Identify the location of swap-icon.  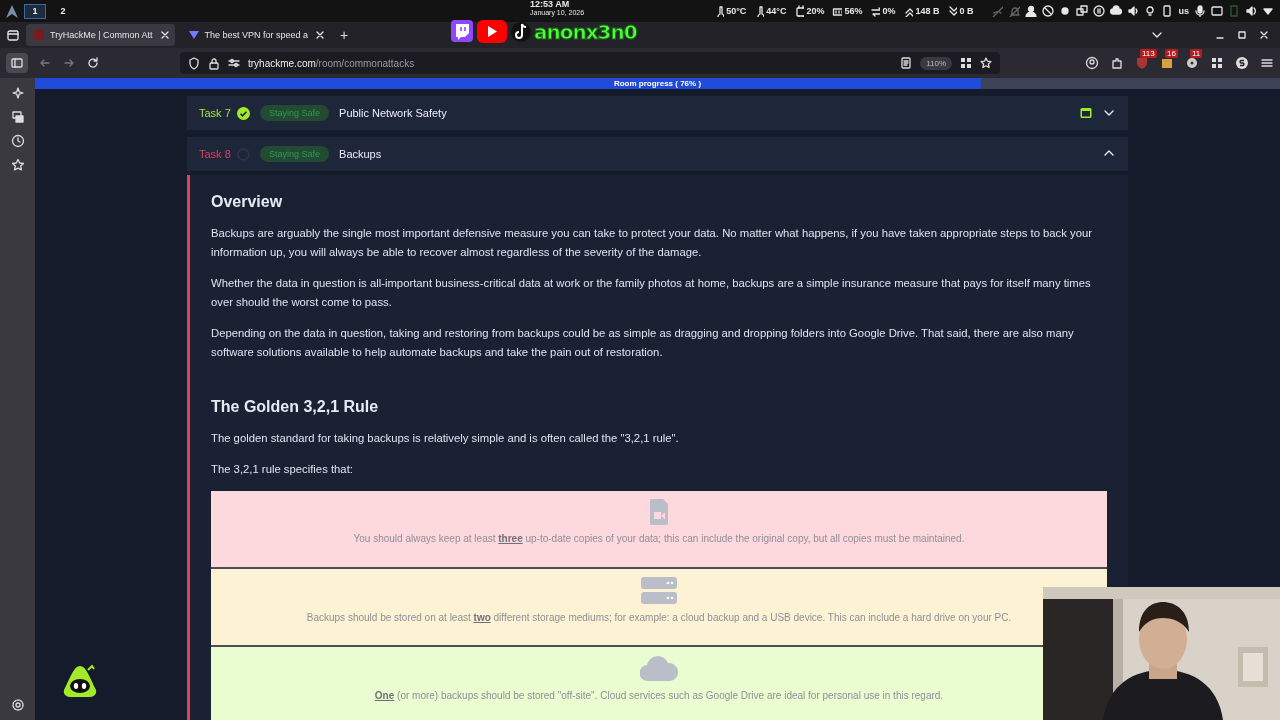
(875, 11).